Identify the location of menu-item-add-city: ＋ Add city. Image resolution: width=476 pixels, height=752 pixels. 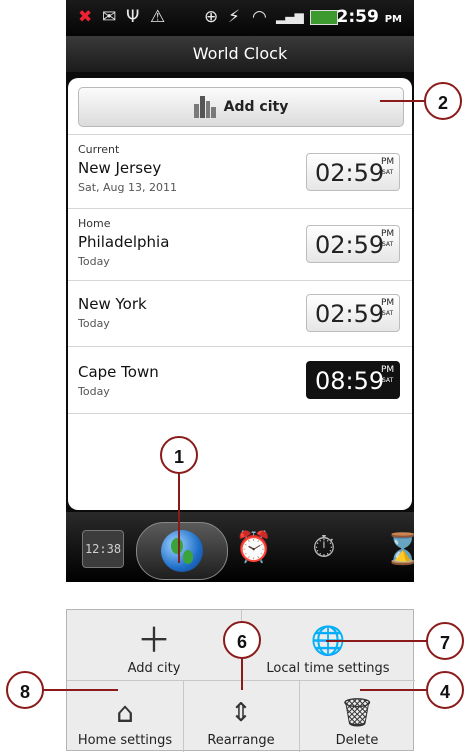
(154, 643).